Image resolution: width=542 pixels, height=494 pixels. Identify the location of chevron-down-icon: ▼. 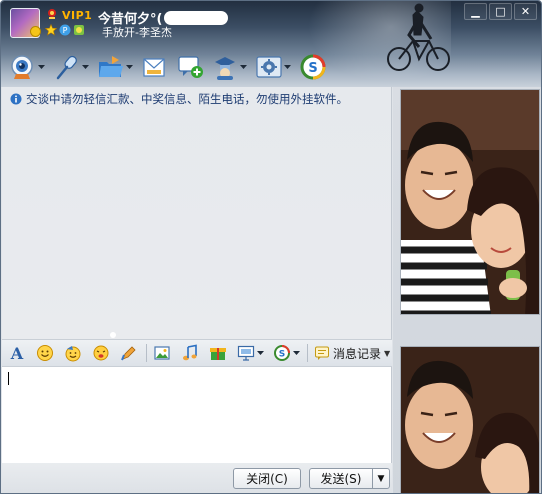
(387, 353).